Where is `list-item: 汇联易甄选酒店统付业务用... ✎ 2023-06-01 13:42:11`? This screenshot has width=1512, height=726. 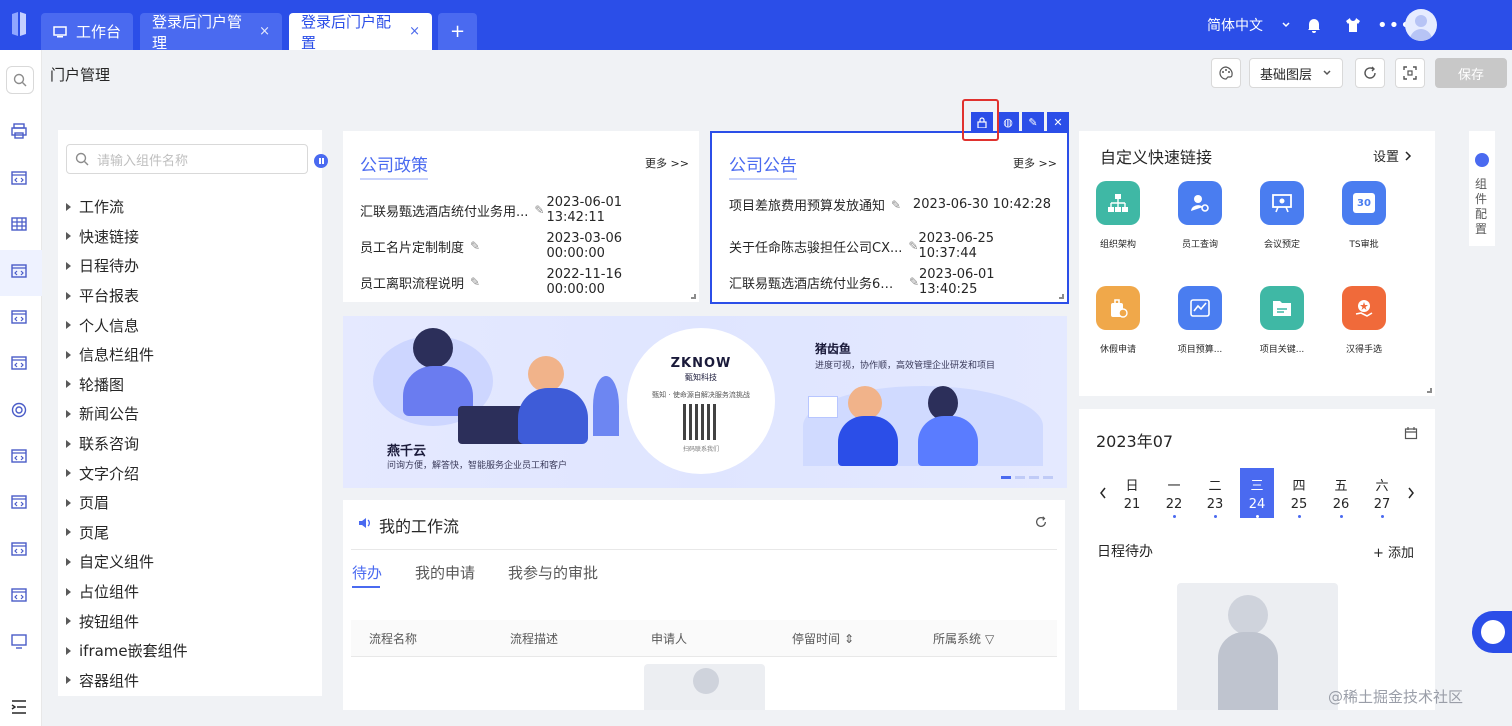 list-item: 汇联易甄选酒店统付业务用... ✎ 2023-06-01 13:42:11 is located at coordinates (521, 210).